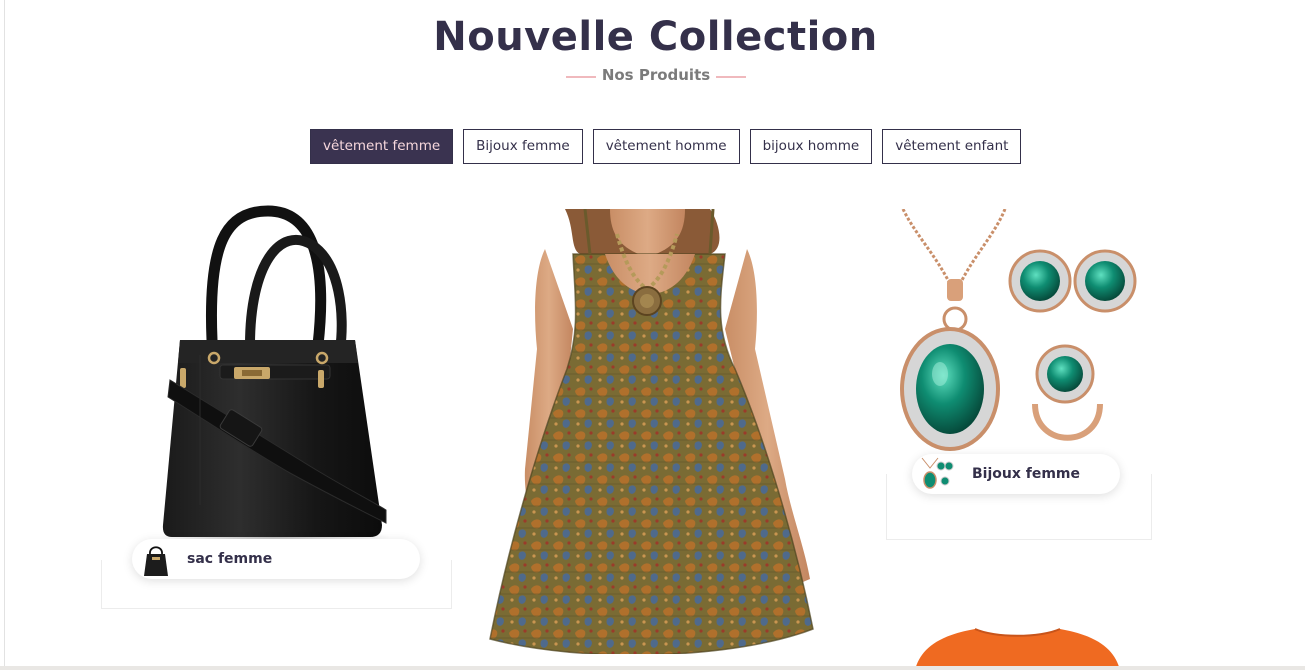 This screenshot has height=670, width=1305. I want to click on section-subtitle-row: Nos Produits, so click(656, 77).